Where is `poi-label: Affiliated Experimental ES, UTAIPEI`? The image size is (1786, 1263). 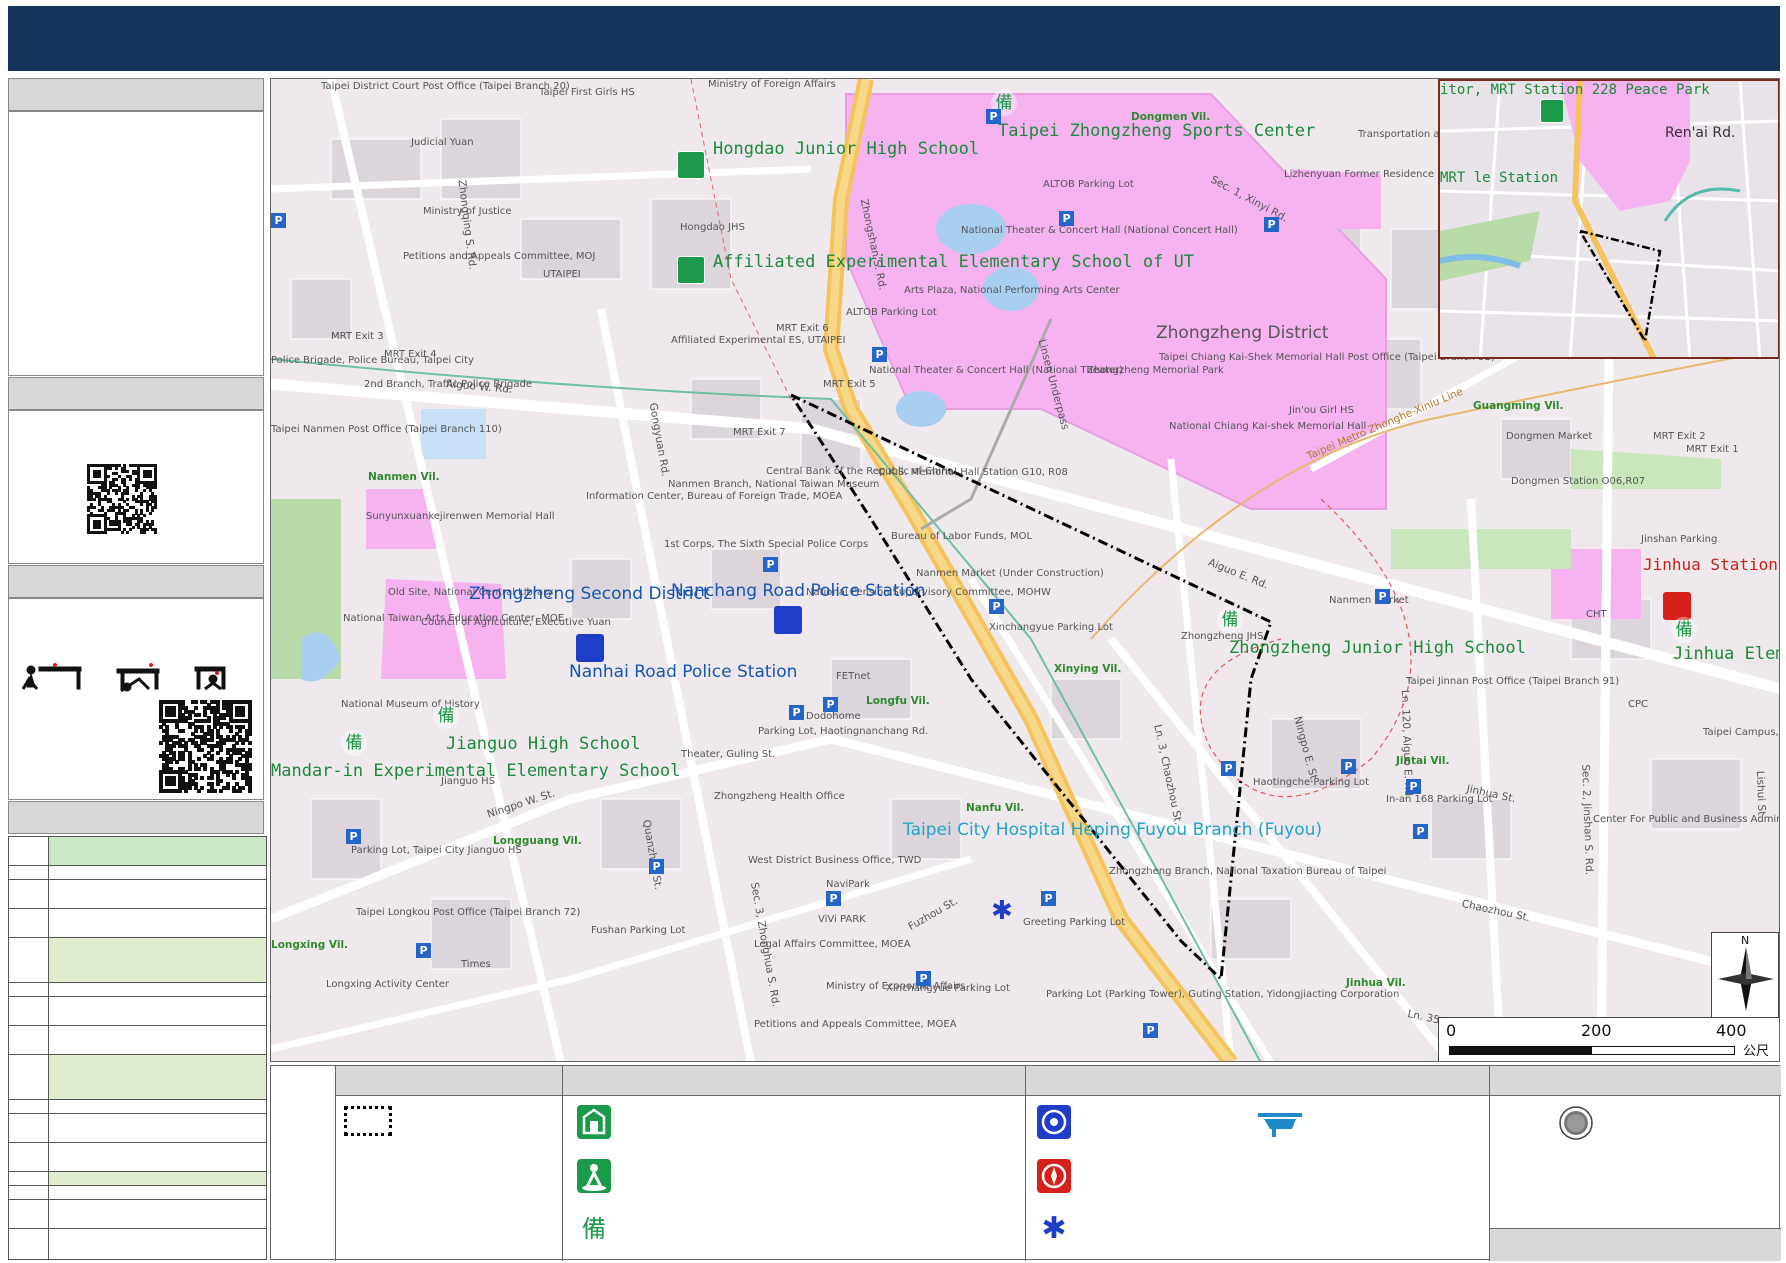
poi-label: Affiliated Experimental ES, UTAIPEI is located at coordinates (758, 340).